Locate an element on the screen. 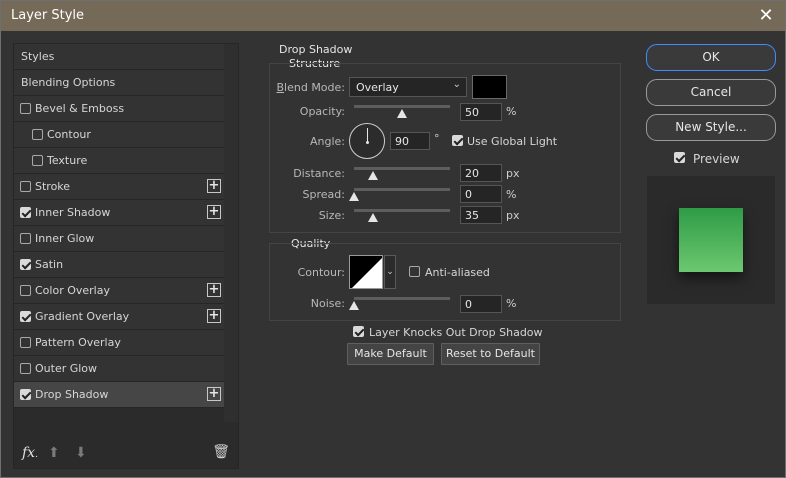  angle-dial is located at coordinates (367, 141).